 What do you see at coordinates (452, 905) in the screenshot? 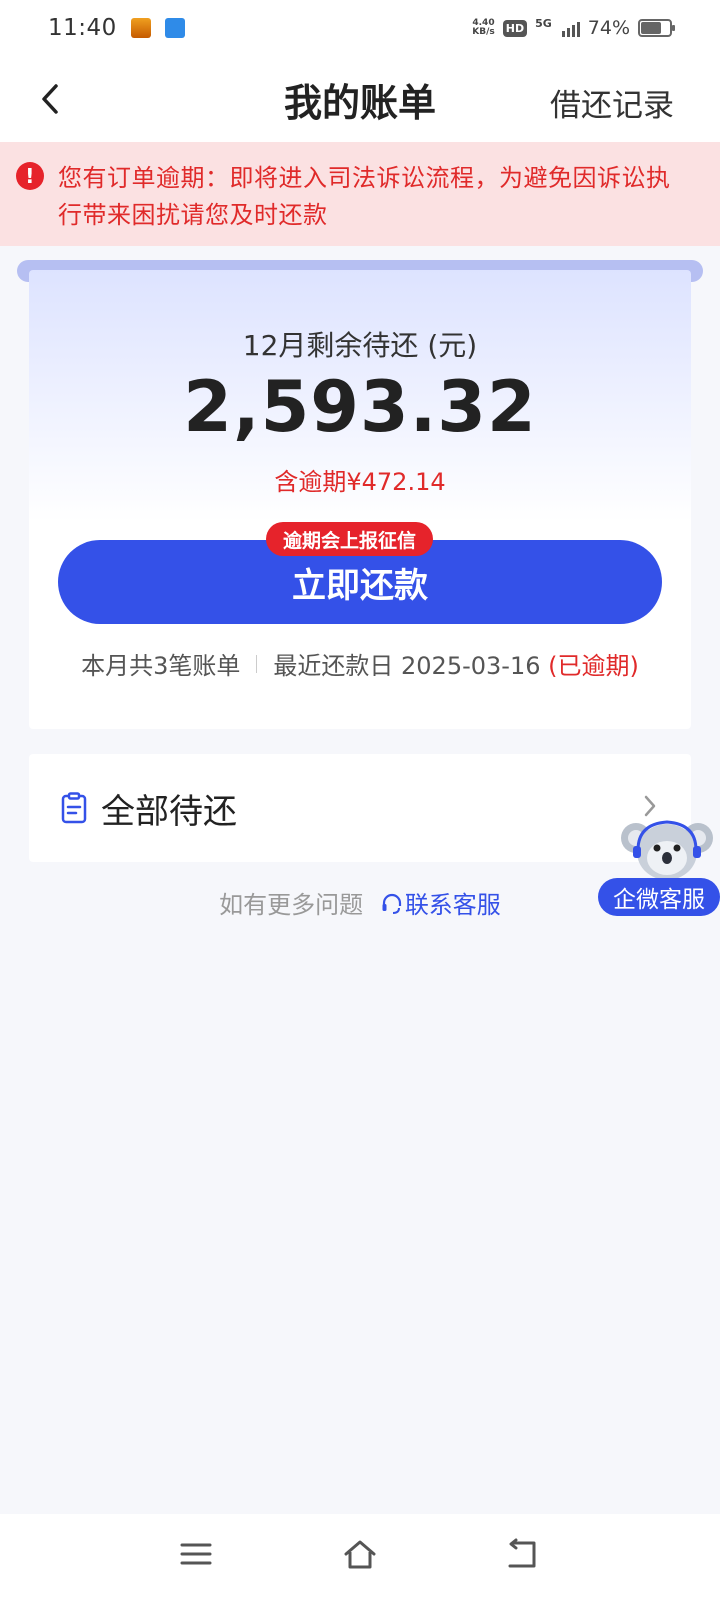
I see `contact-support-label: 联系客服` at bounding box center [452, 905].